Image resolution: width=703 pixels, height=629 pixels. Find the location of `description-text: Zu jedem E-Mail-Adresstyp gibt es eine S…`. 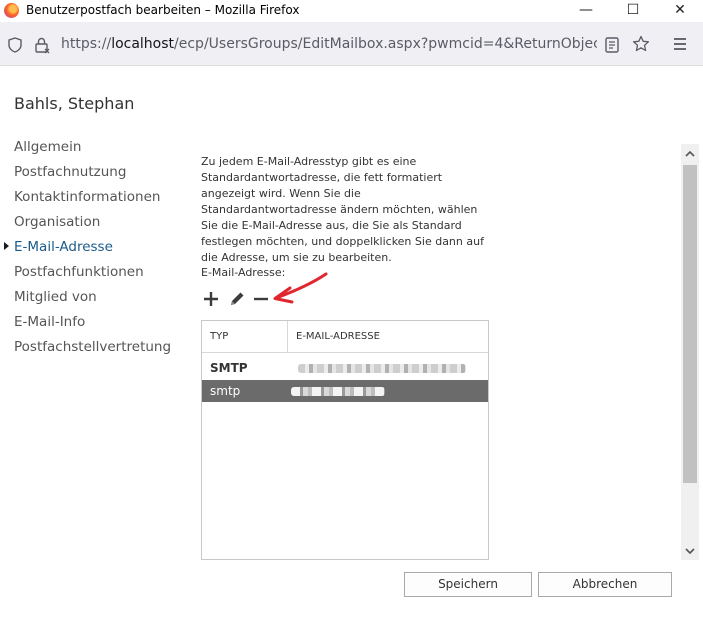

description-text: Zu jedem E-Mail-Adresstyp gibt es eine S… is located at coordinates (342, 209).